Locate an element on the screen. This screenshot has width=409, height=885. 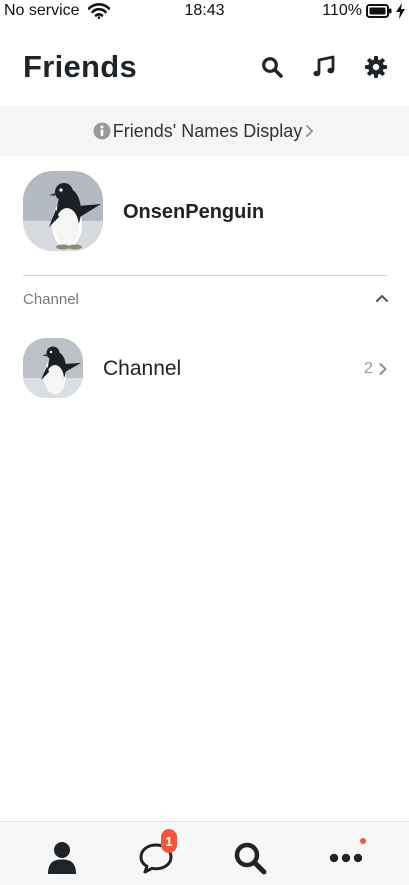
my-profile-row: OnsenPenguin is located at coordinates (204, 211).